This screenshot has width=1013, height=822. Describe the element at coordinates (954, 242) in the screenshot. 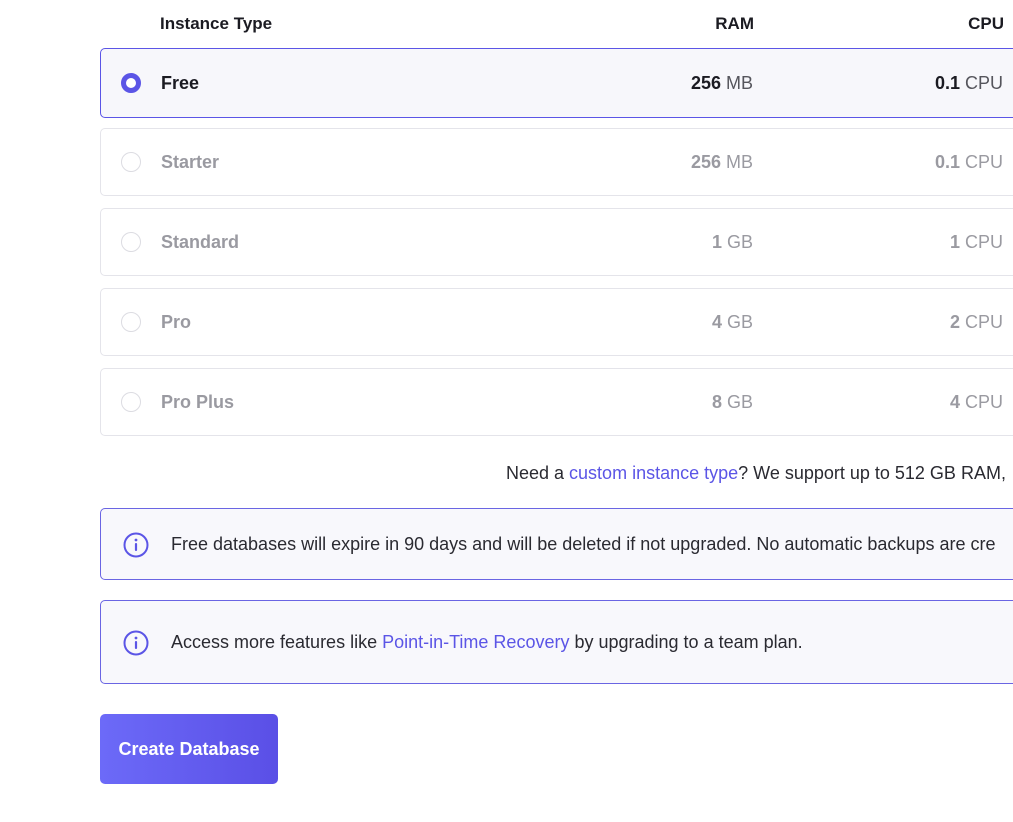

I see `cpu-value: 1` at that location.